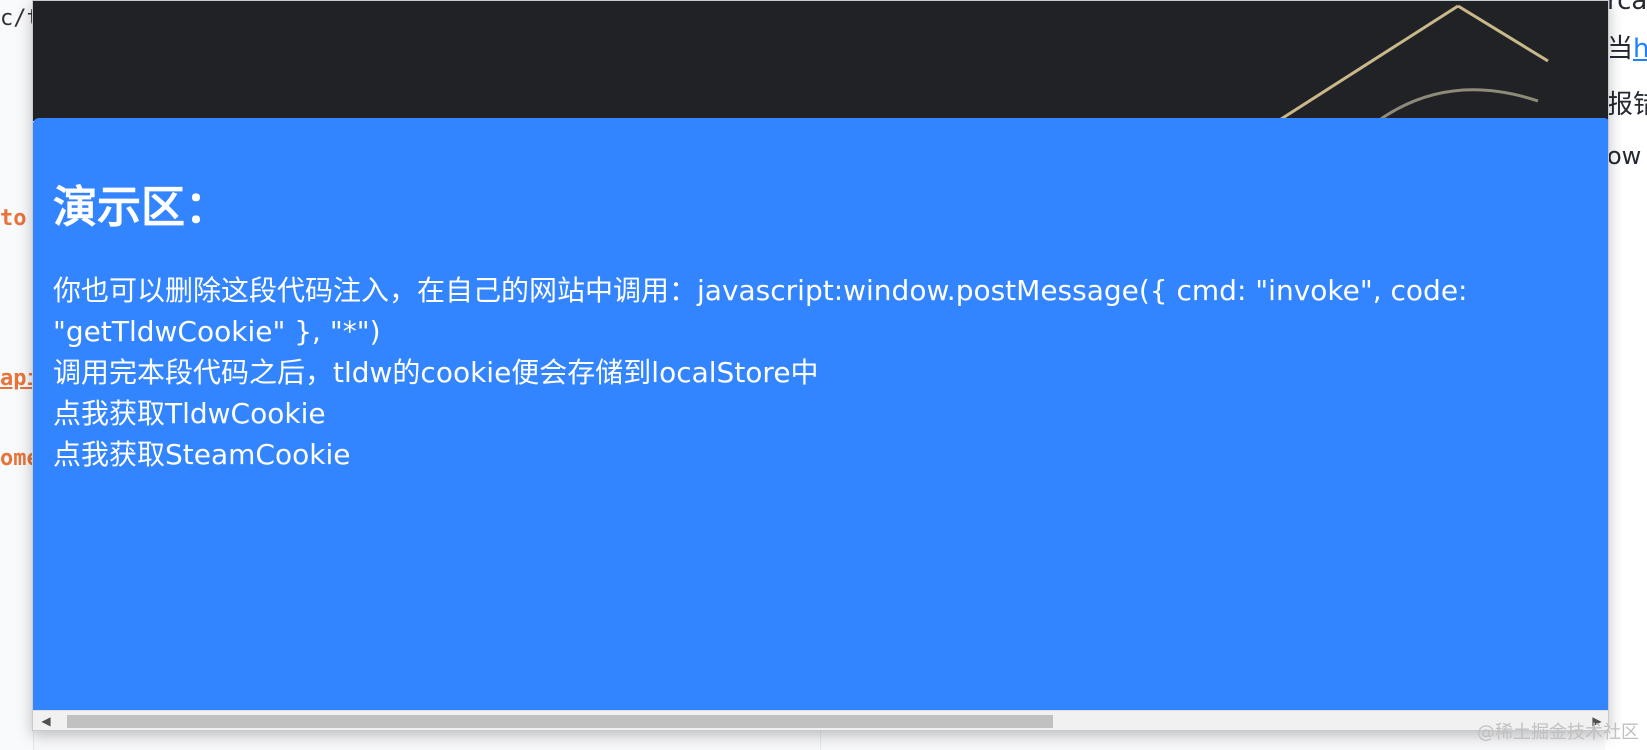 This screenshot has height=750, width=1647. Describe the element at coordinates (436, 372) in the screenshot. I see `instruction-text: 调用完本段代码之后，tldw的cookie便会存储到localStore中` at that location.